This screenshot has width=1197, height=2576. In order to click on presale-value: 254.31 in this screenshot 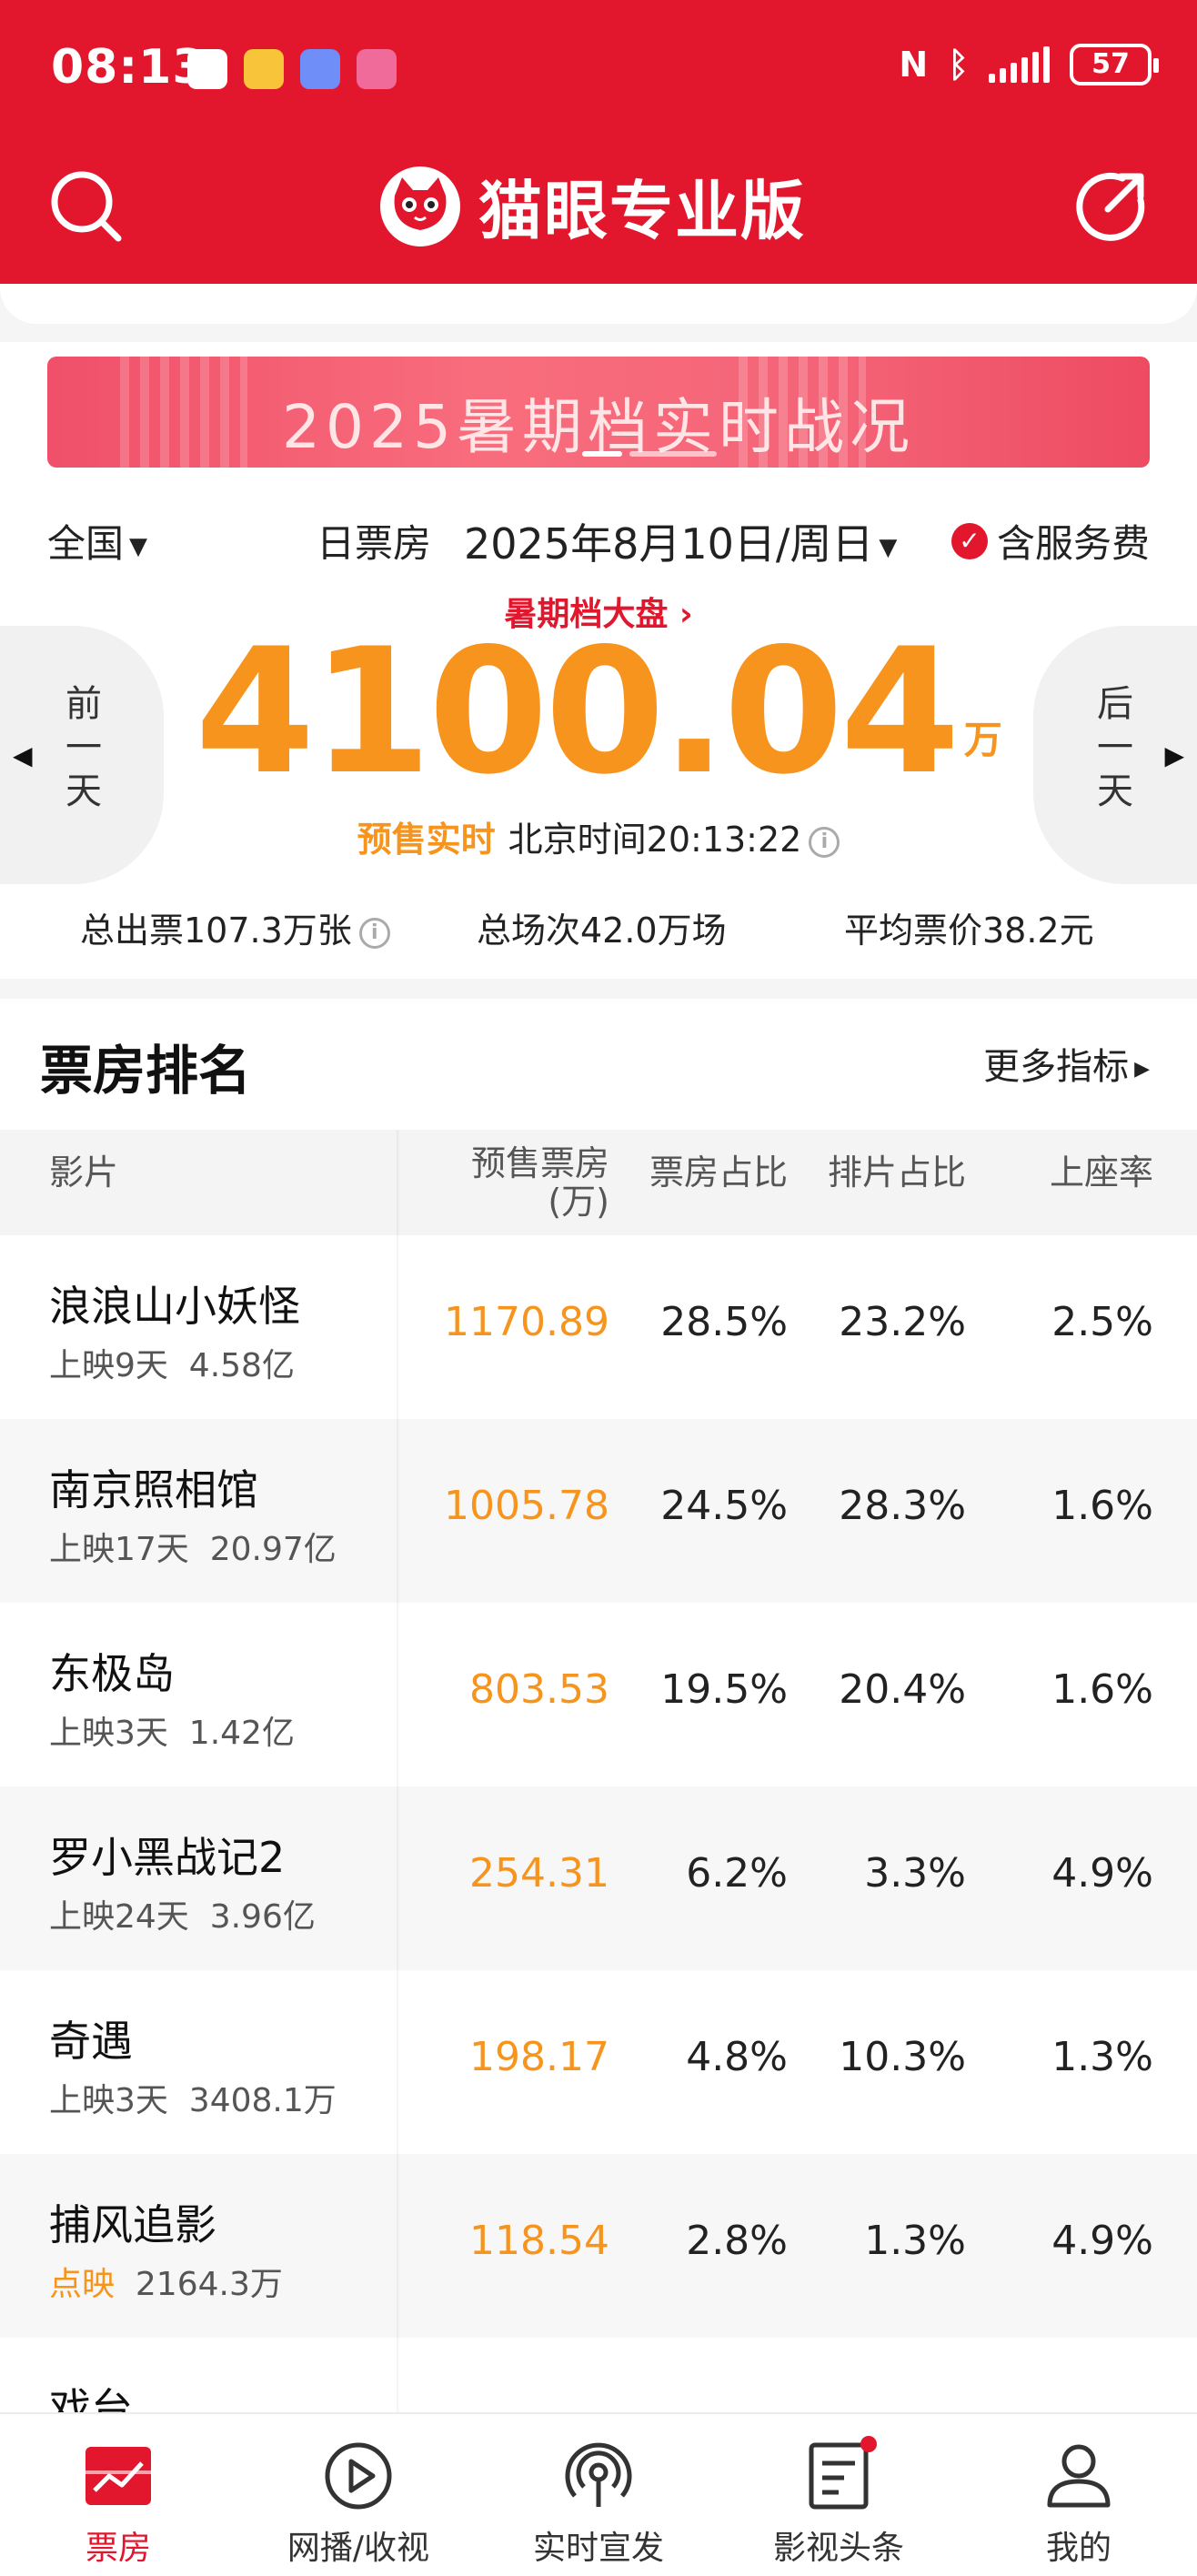, I will do `click(539, 1873)`.